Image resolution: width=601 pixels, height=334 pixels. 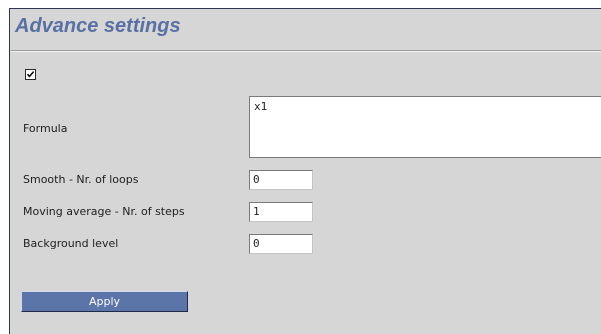 What do you see at coordinates (71, 243) in the screenshot?
I see `background-level-label: Background level` at bounding box center [71, 243].